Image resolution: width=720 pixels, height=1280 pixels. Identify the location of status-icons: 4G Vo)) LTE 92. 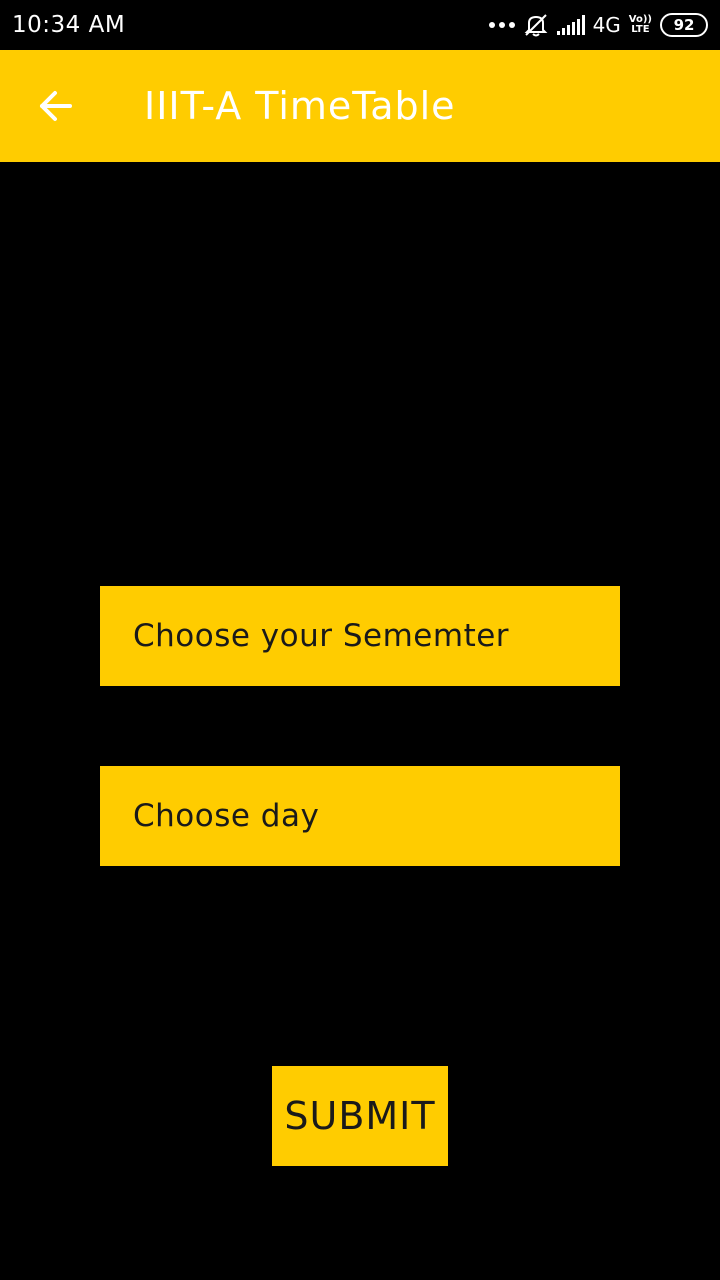
(598, 25).